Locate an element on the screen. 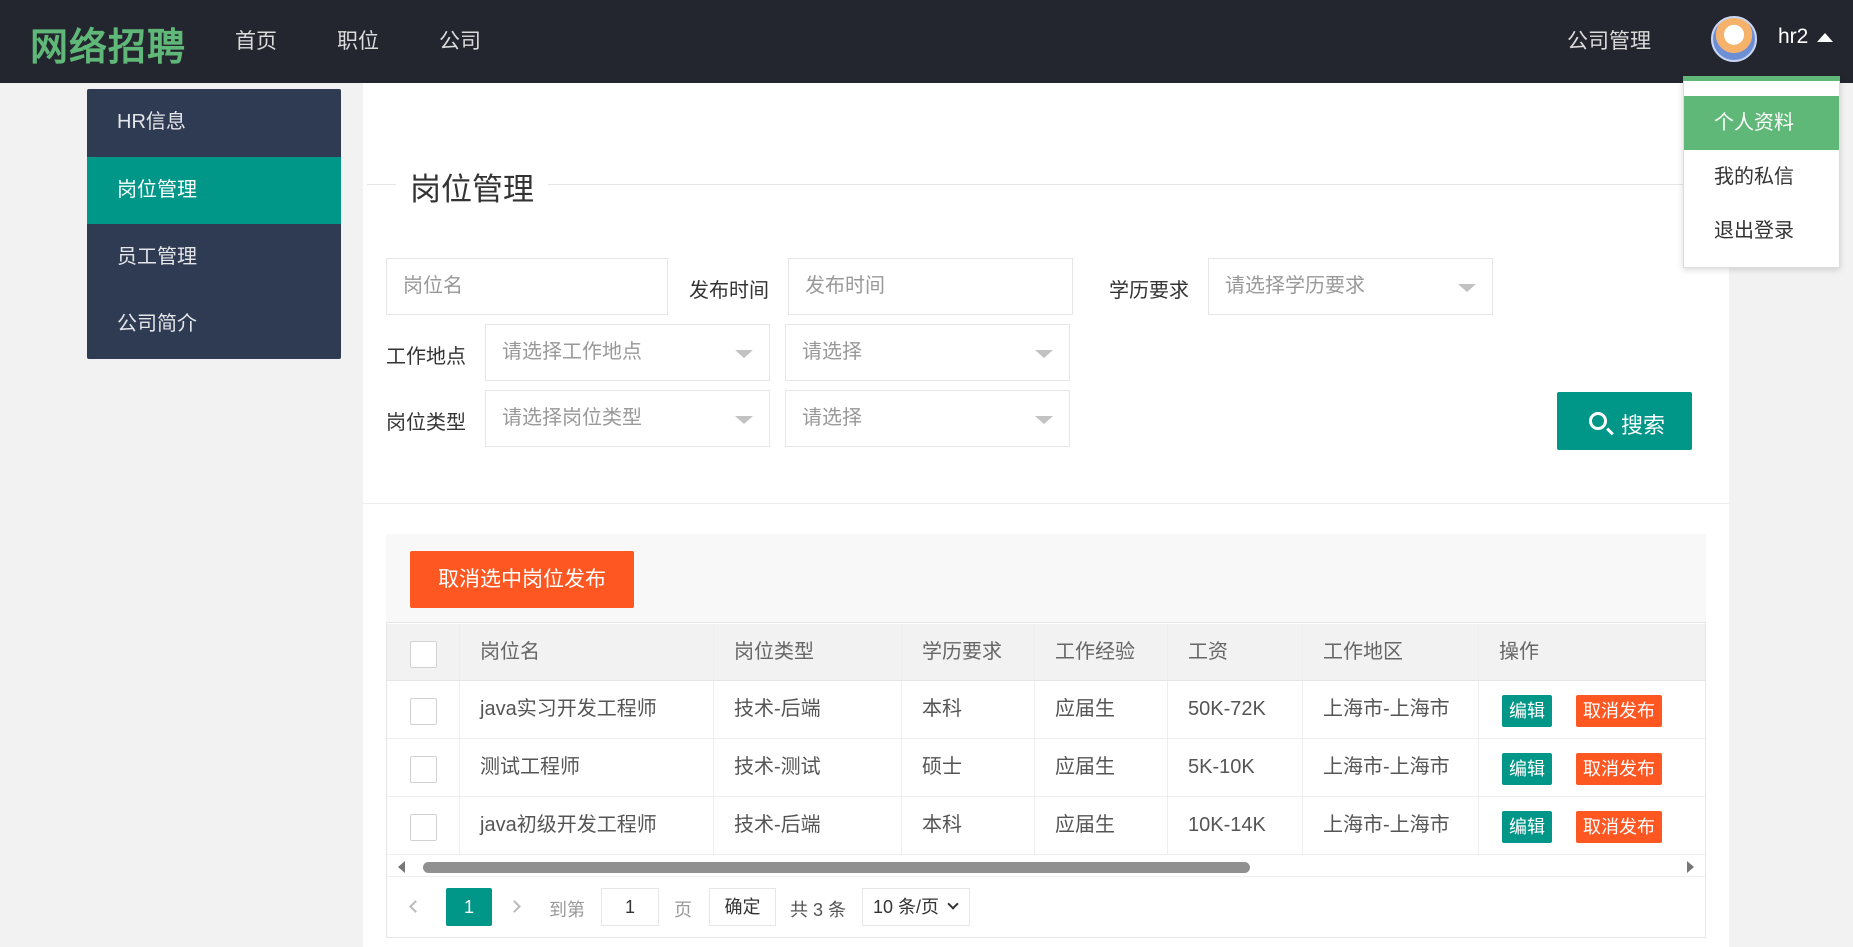 This screenshot has height=947, width=1853. chevron-down-icon is located at coordinates (953, 904).